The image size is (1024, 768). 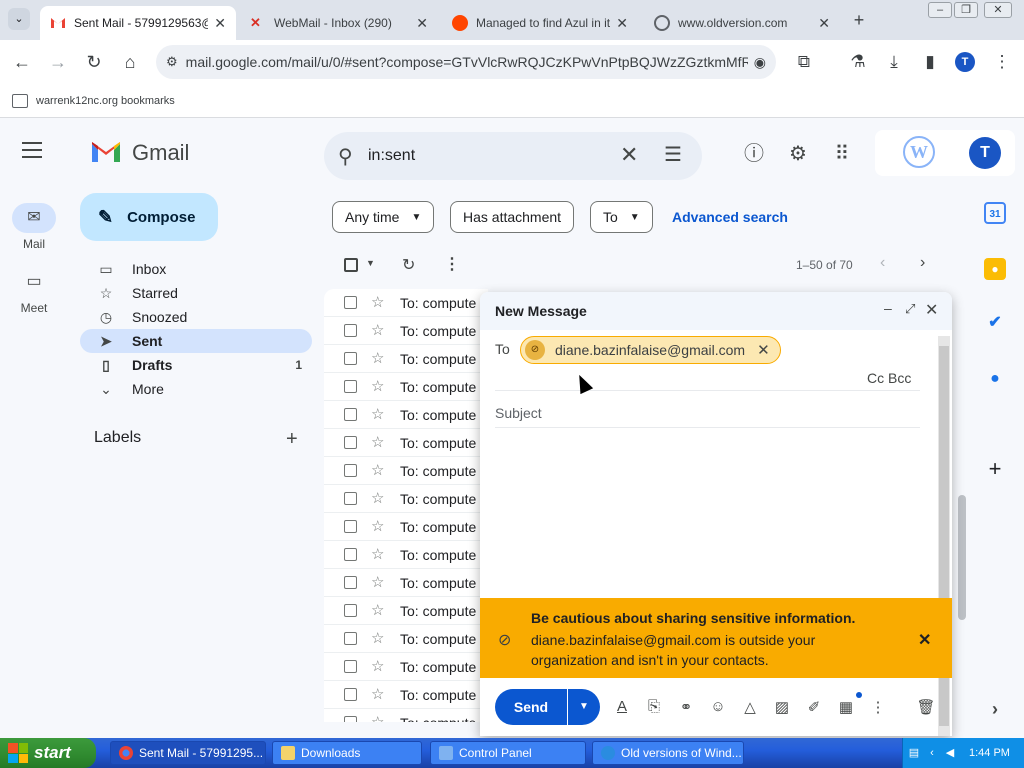 I want to click on minimize-button: –, so click(x=940, y=10).